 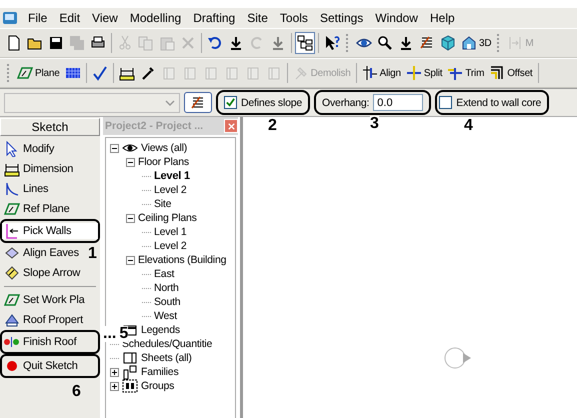 I want to click on menu-item: Modelling, so click(x=156, y=18).